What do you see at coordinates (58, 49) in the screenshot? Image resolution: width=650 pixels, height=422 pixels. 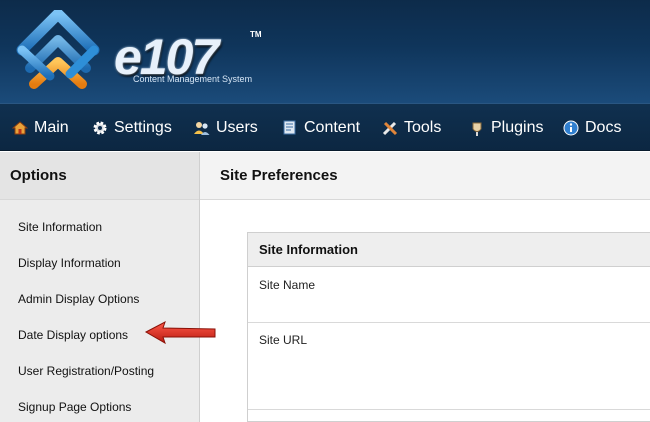 I see `e107-logo-icon` at bounding box center [58, 49].